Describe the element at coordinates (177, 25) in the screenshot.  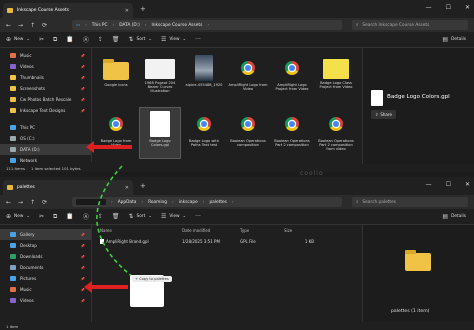
I see `breadcrumb-item: Inkscape Course Assets` at that location.